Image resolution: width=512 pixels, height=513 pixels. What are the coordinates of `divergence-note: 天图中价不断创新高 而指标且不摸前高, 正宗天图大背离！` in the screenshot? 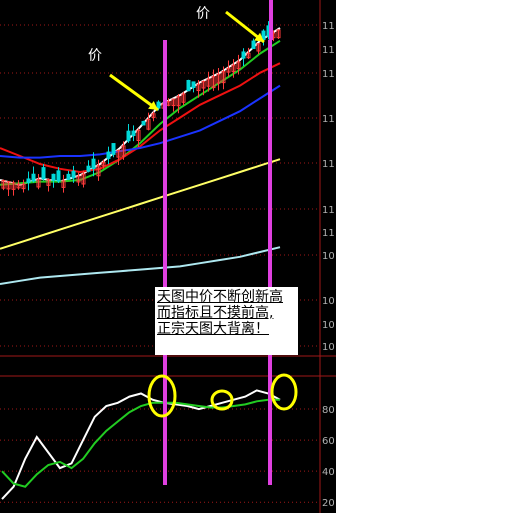 It's located at (226, 321).